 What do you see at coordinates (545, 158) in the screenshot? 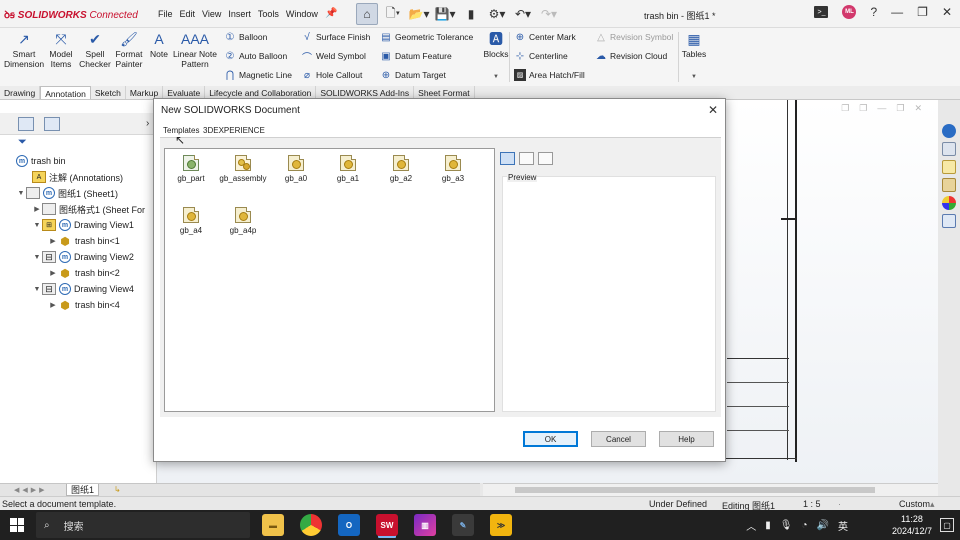
I see `details-view-icon` at bounding box center [545, 158].